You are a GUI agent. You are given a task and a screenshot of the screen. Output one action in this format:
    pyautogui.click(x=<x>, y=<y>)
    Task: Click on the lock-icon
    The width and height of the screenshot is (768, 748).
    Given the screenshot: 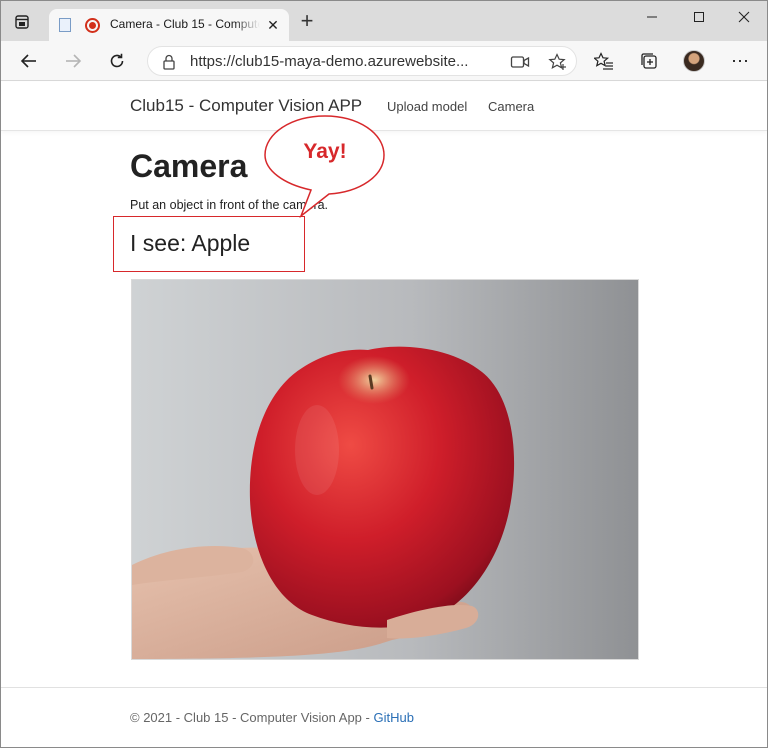 What is the action you would take?
    pyautogui.click(x=169, y=62)
    